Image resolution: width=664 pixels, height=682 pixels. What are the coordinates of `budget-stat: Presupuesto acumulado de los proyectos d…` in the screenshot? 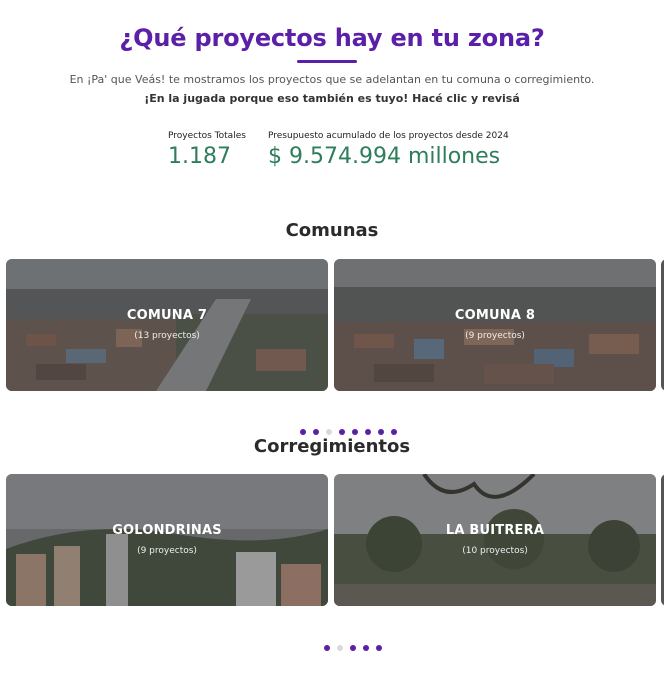 It's located at (388, 150).